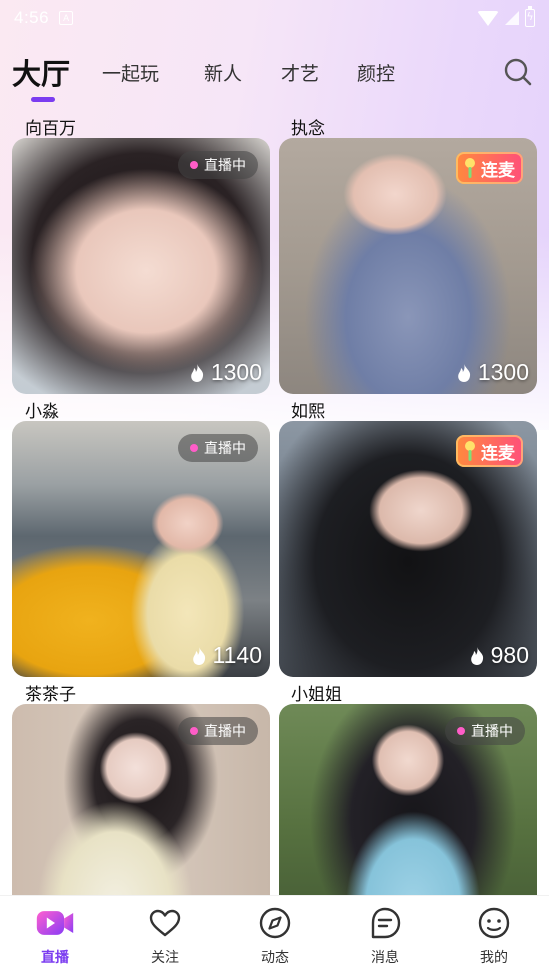  I want to click on nav-item-follow: 关注, so click(165, 936).